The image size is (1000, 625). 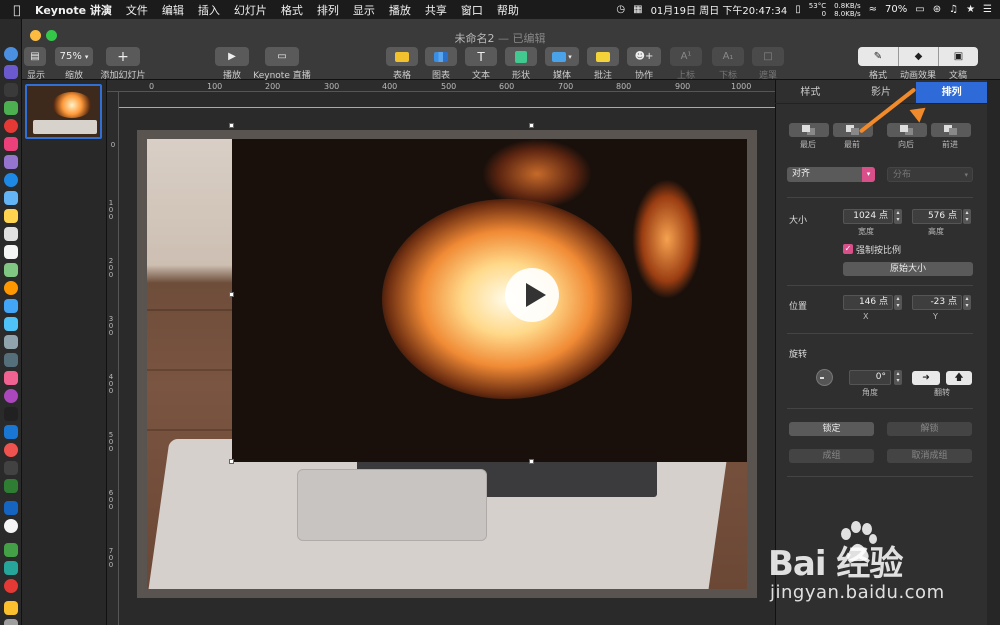 I want to click on width-stepper: ▴ ▾, so click(x=898, y=216).